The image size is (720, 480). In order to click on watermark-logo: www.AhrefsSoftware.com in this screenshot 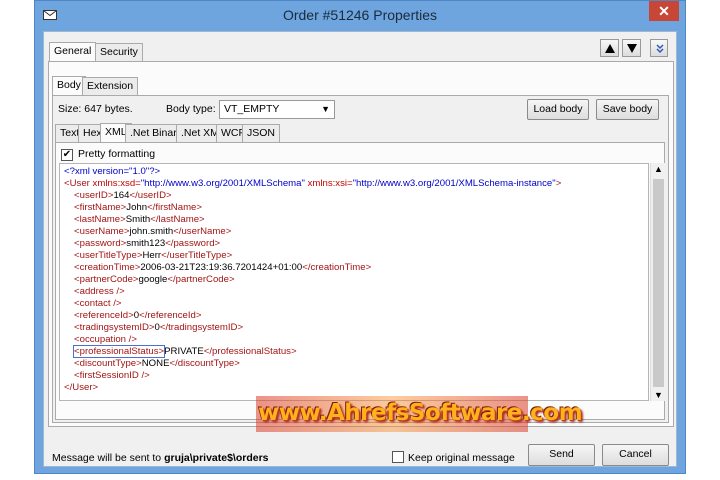, I will do `click(420, 413)`.